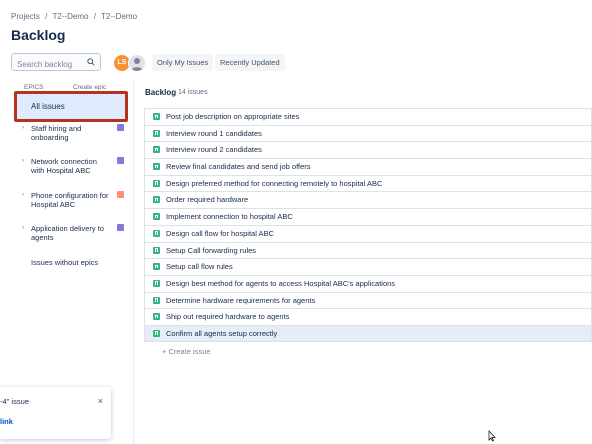 This screenshot has width=592, height=444. Describe the element at coordinates (64, 166) in the screenshot. I see `epic-label: Network connection with Hospital ABC` at that location.